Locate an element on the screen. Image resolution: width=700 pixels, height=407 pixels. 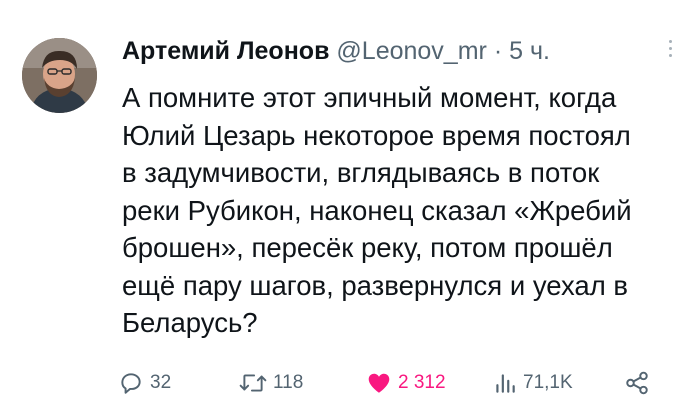
tweet-actions: 32 118 2 312 71,1K is located at coordinates (398, 383).